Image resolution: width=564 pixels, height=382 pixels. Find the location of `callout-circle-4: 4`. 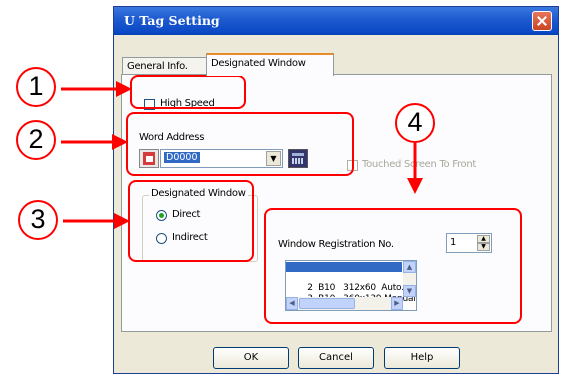

callout-circle-4: 4 is located at coordinates (415, 123).